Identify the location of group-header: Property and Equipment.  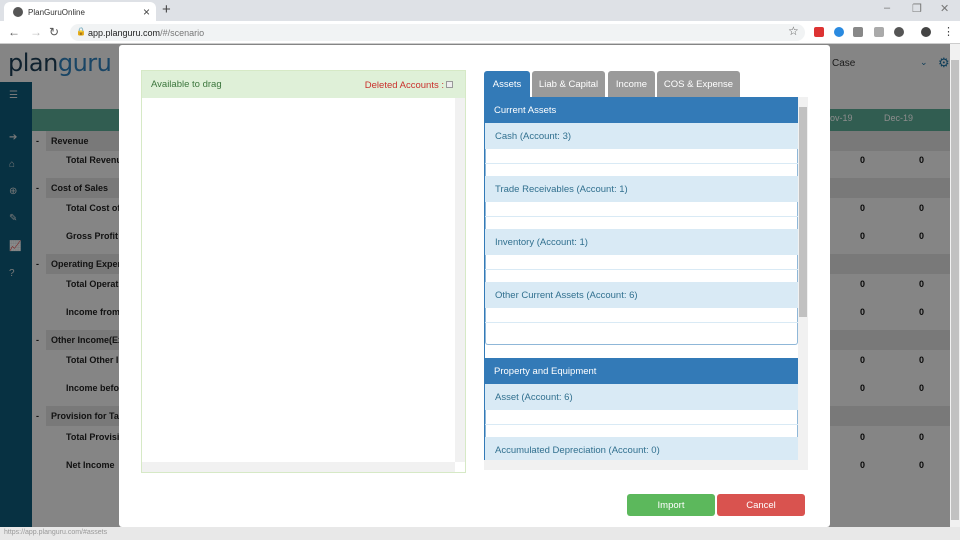
(641, 371).